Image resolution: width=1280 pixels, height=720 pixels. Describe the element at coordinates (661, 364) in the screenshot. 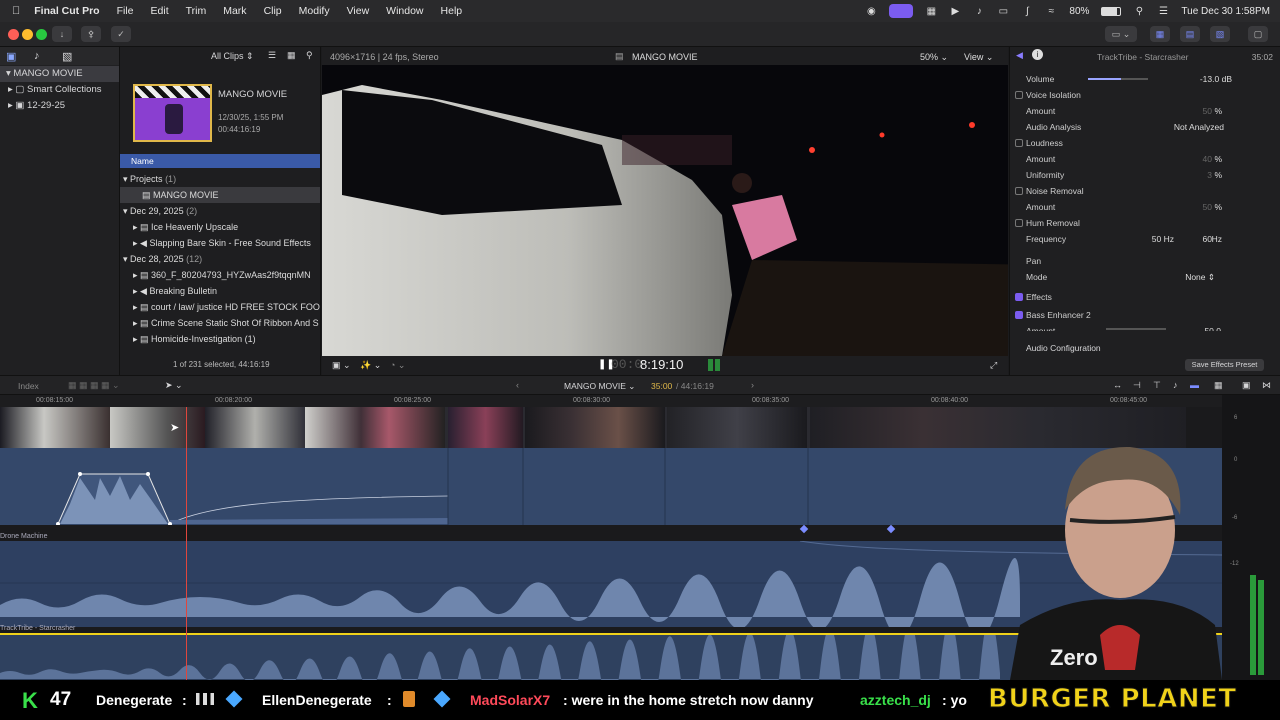

I see `timecode-display: 8:19:10` at that location.